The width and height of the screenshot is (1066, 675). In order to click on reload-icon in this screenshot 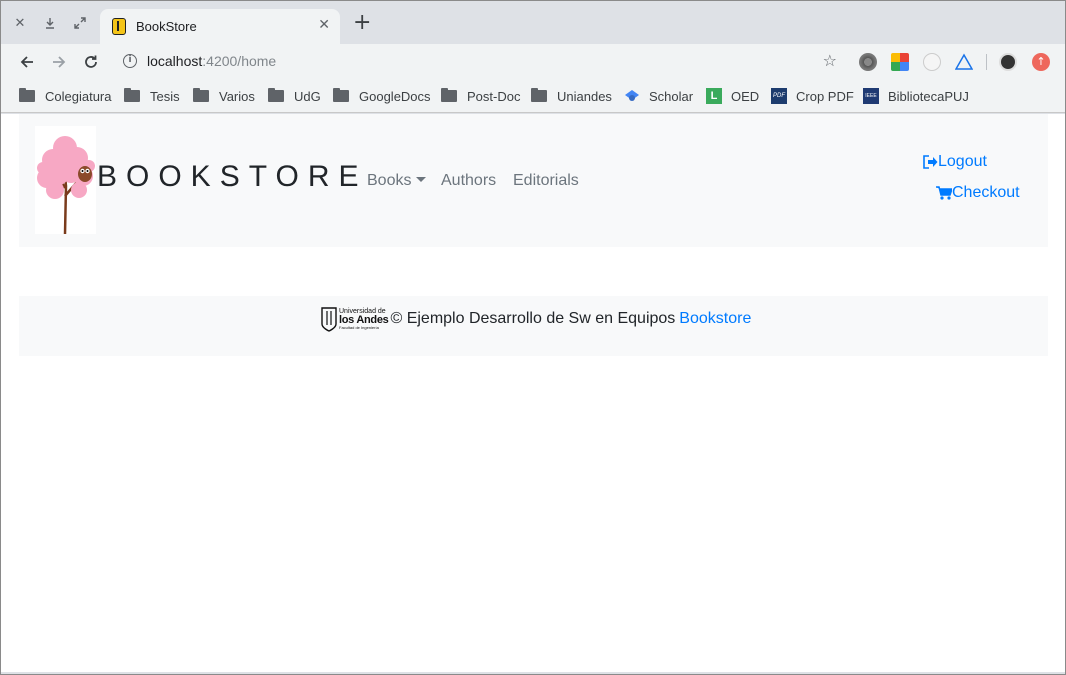, I will do `click(91, 62)`.